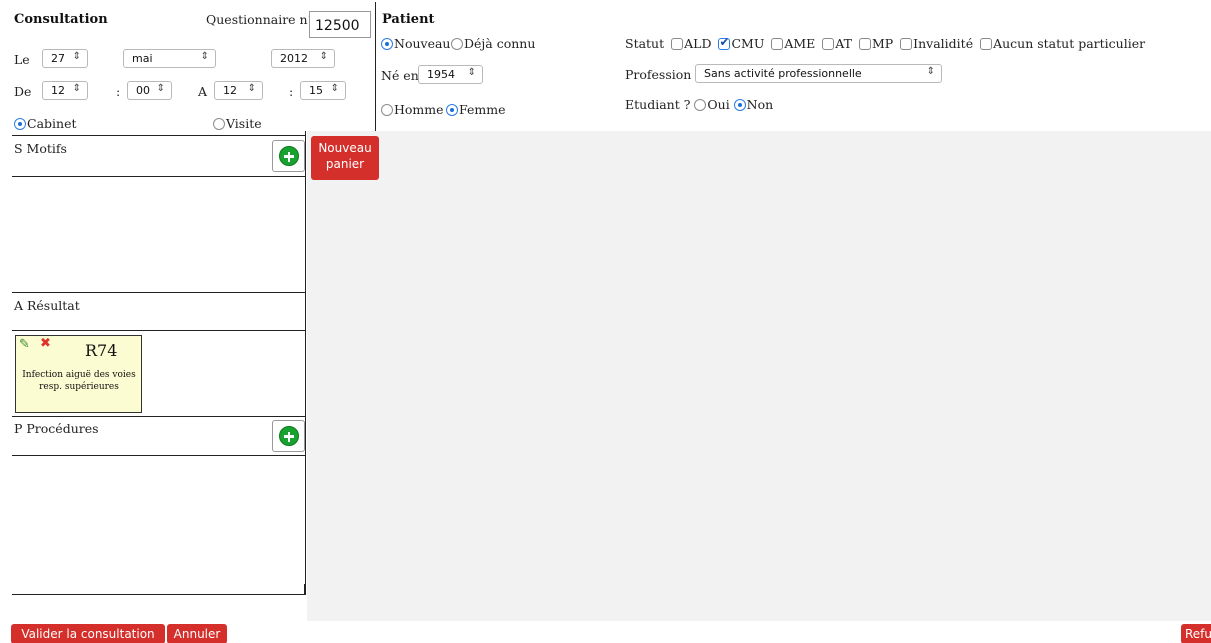  Describe the element at coordinates (1196, 633) in the screenshot. I see `refuse-button: Refu` at that location.